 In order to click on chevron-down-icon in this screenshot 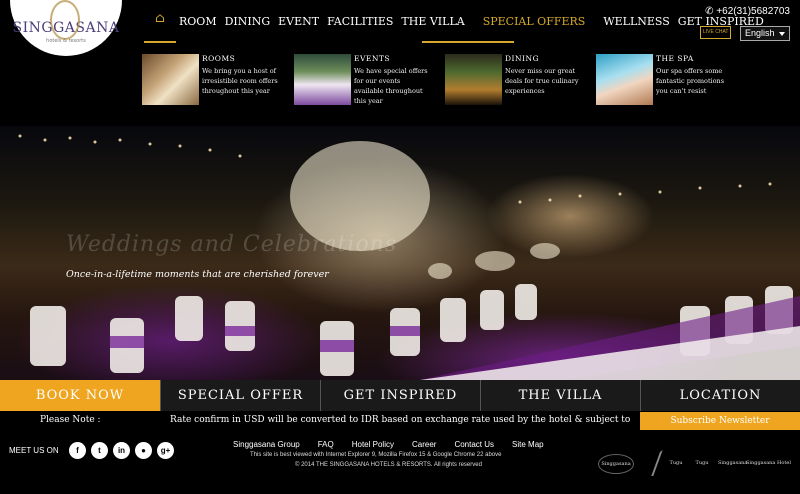, I will do `click(782, 34)`.